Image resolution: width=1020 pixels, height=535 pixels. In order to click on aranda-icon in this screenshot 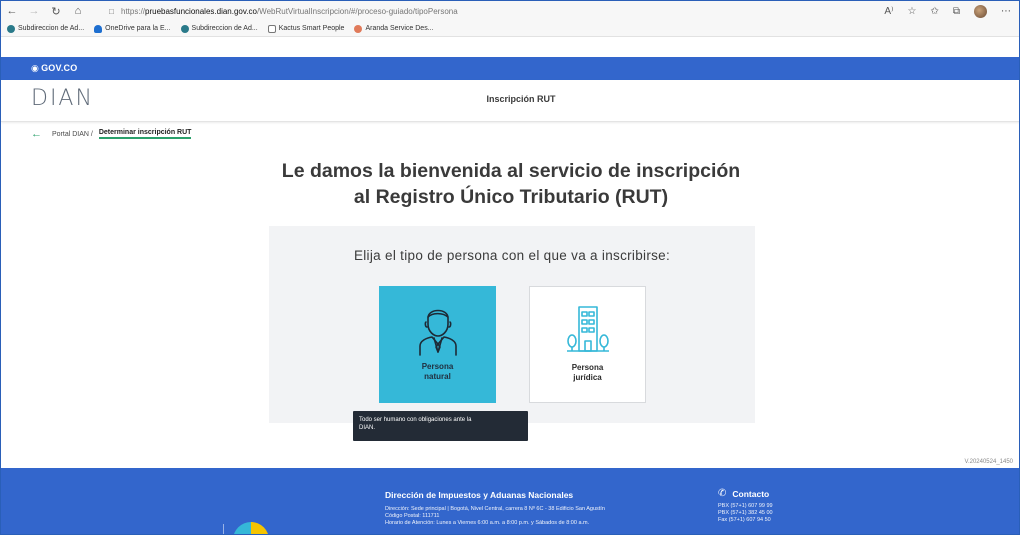, I will do `click(358, 28)`.